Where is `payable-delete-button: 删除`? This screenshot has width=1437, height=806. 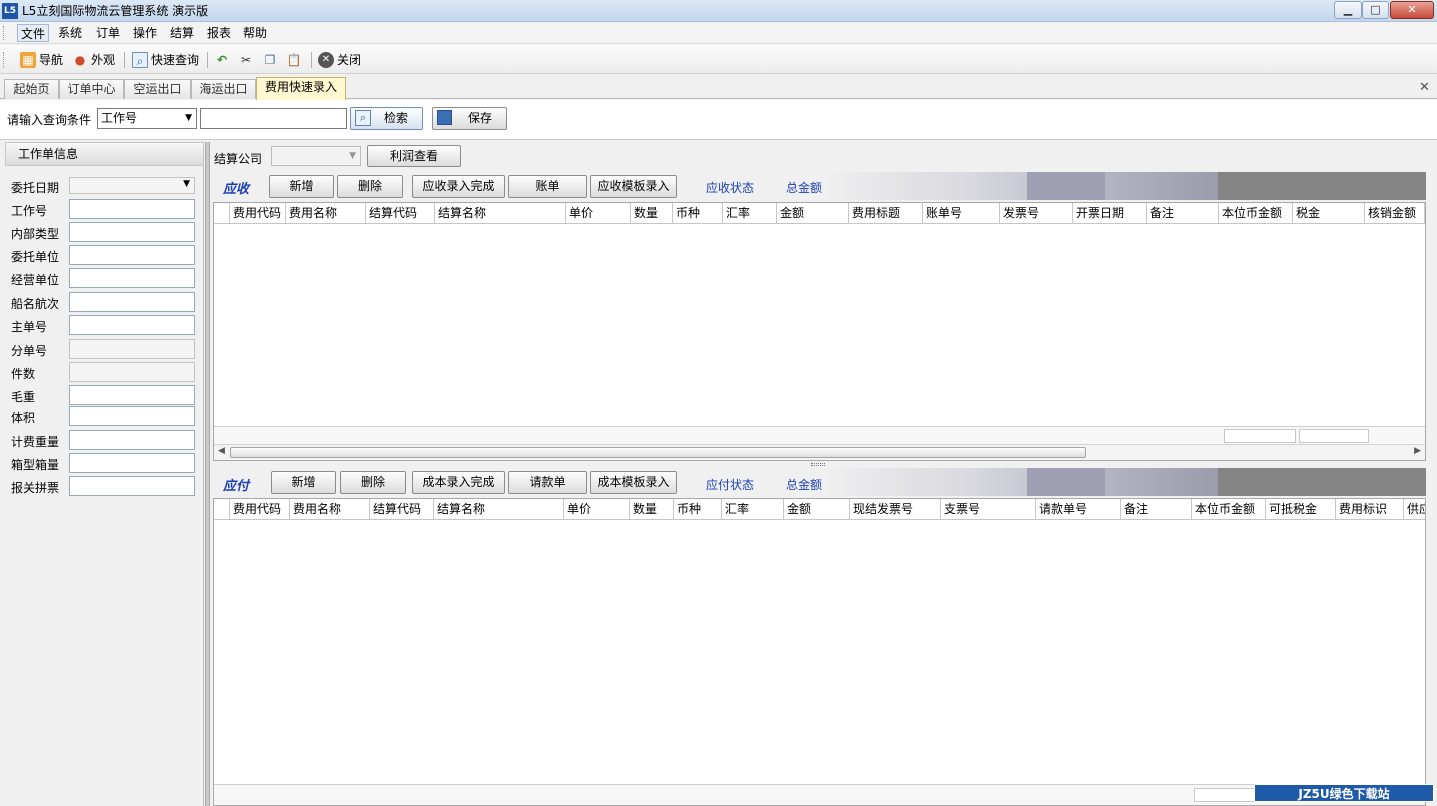
payable-delete-button: 删除 is located at coordinates (373, 482).